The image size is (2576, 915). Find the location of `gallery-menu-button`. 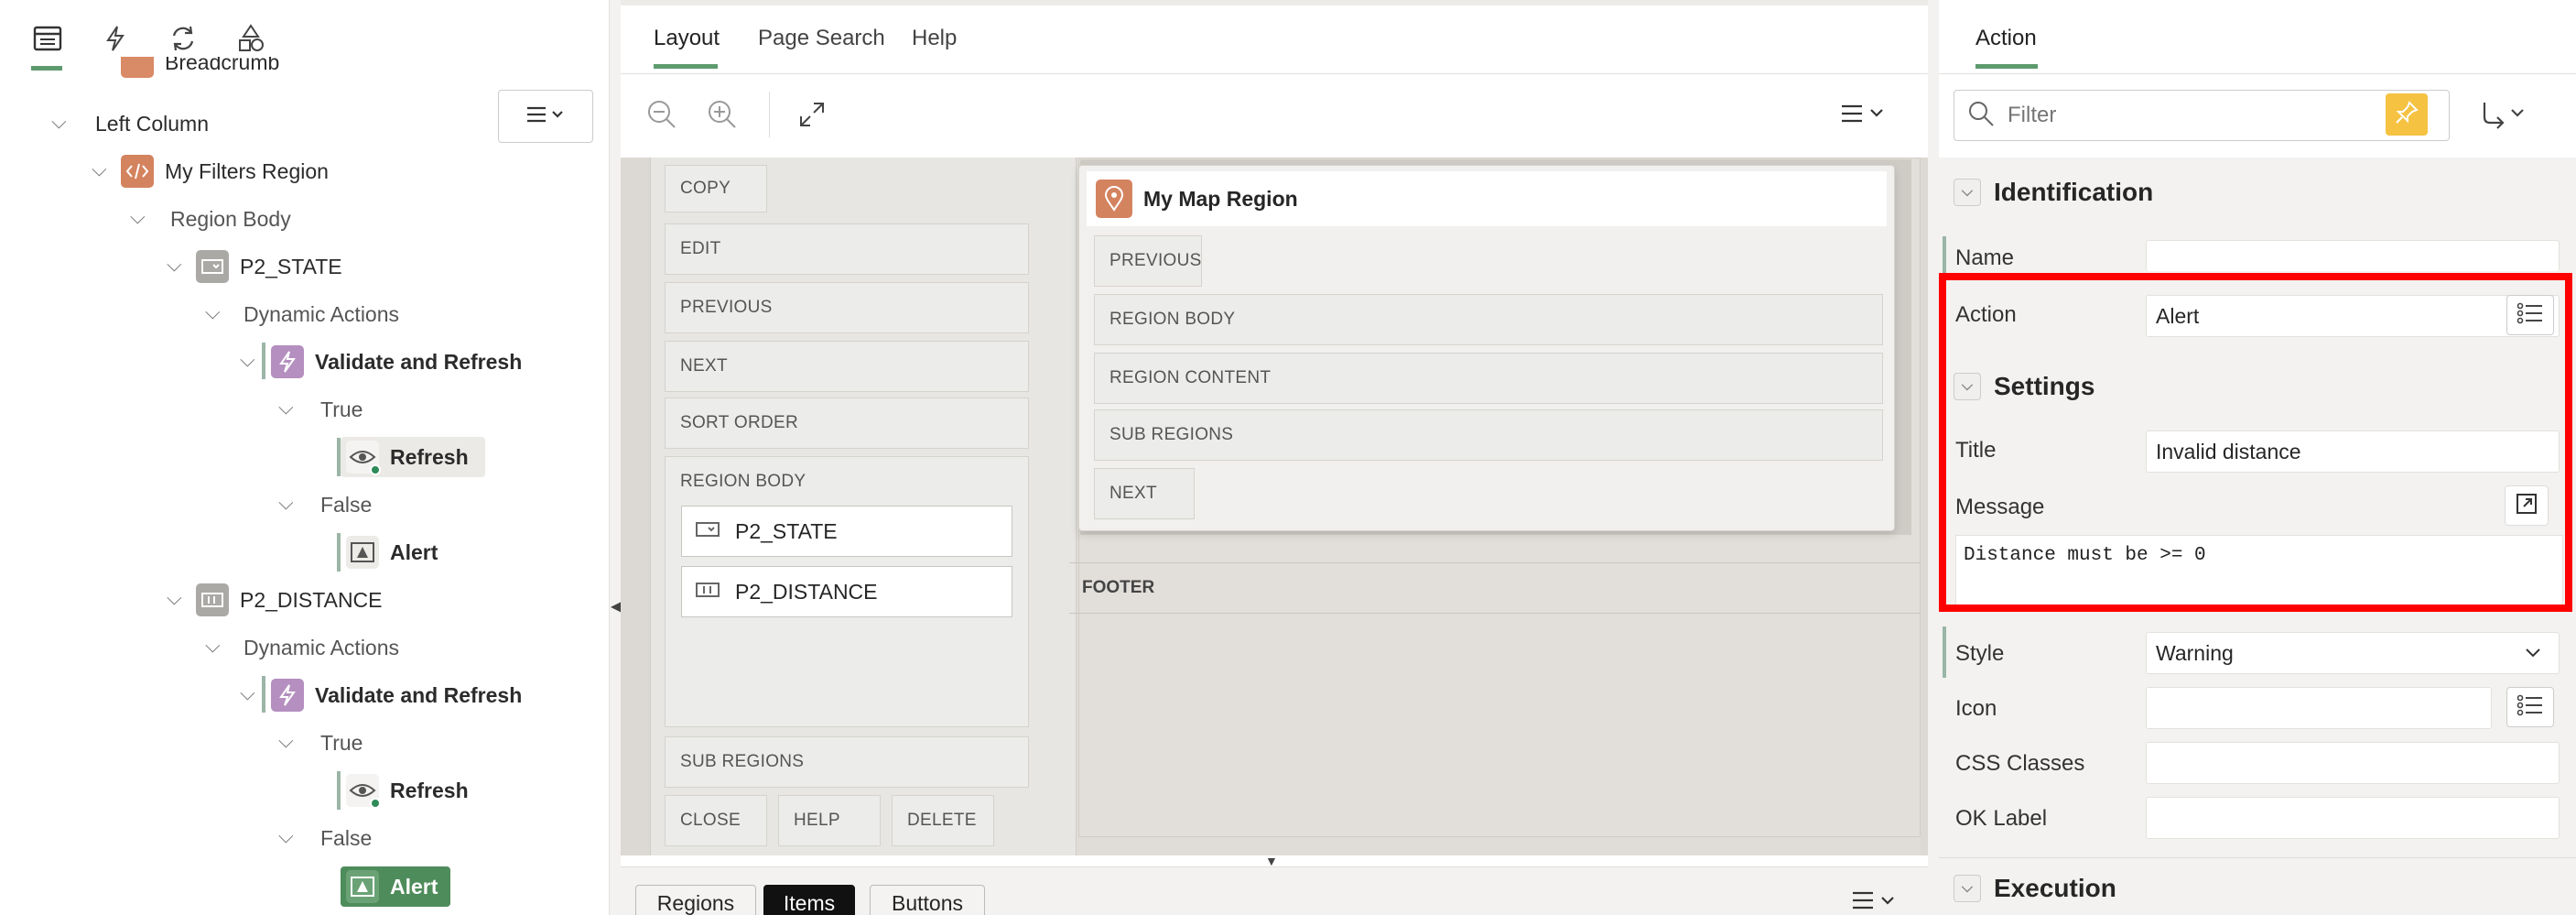

gallery-menu-button is located at coordinates (1877, 902).